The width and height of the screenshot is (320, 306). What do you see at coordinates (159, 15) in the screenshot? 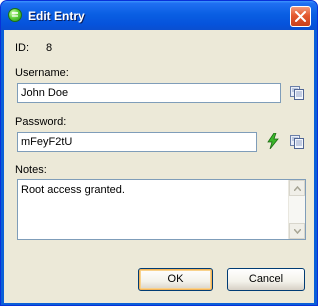
I see `title-bar: Edit Entry` at bounding box center [159, 15].